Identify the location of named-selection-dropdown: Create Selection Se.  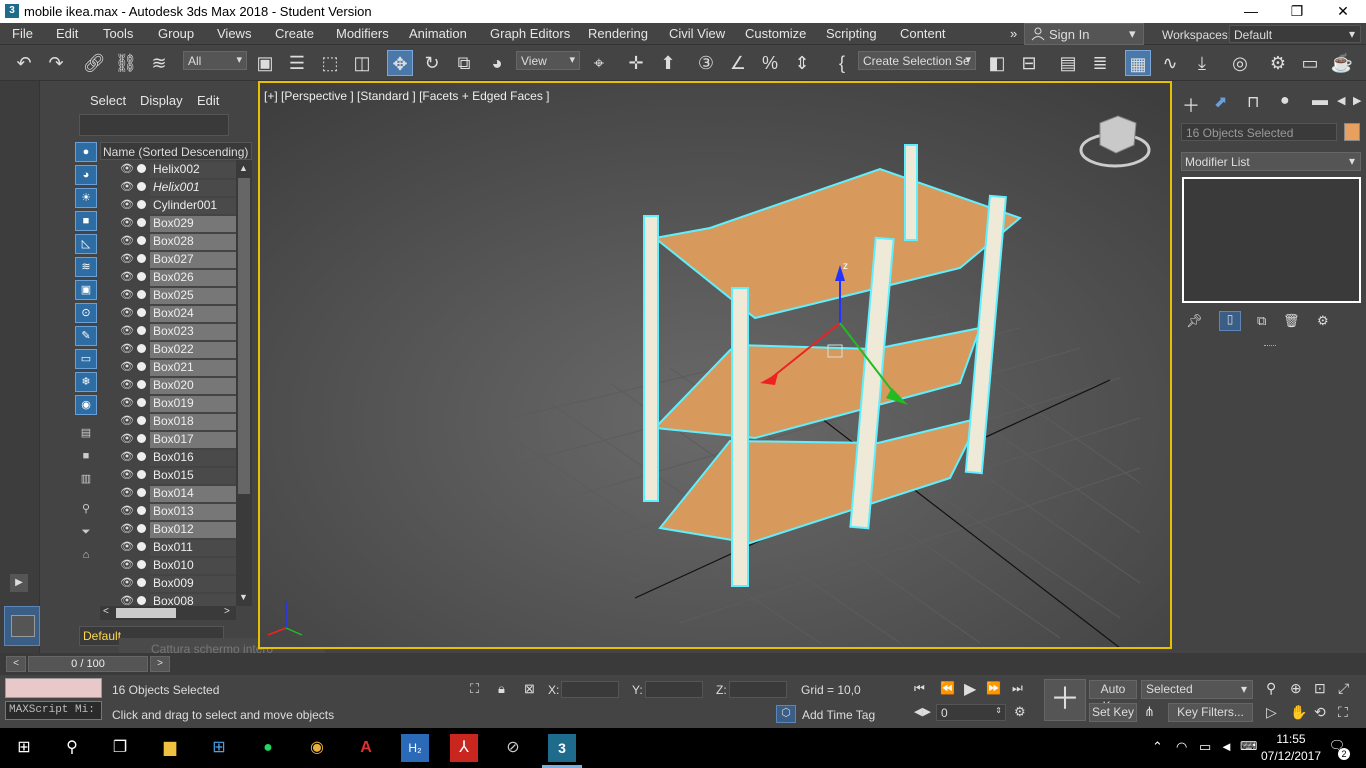
(917, 60).